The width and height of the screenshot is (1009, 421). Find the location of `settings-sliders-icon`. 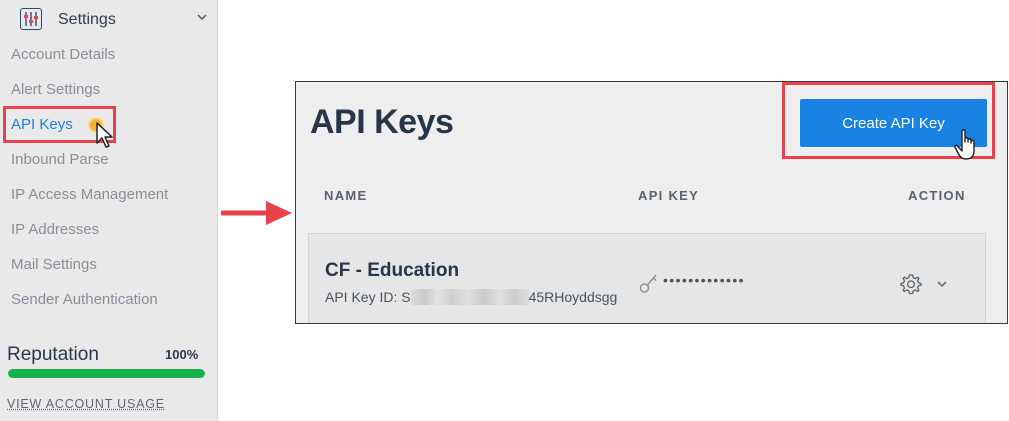

settings-sliders-icon is located at coordinates (31, 19).